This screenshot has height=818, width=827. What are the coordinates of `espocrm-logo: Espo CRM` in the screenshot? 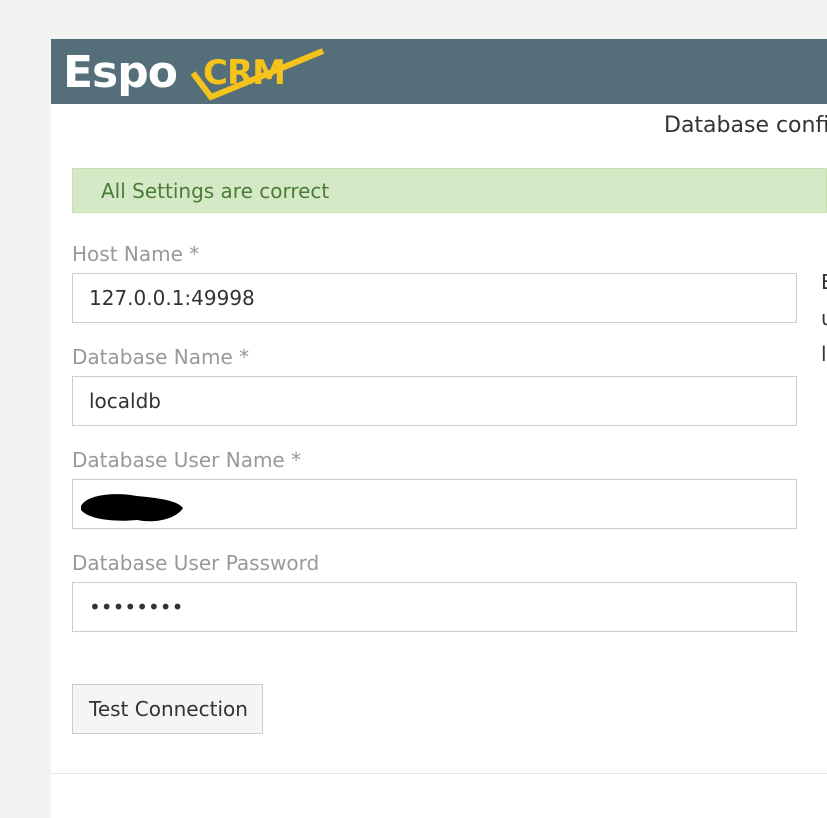 It's located at (198, 72).